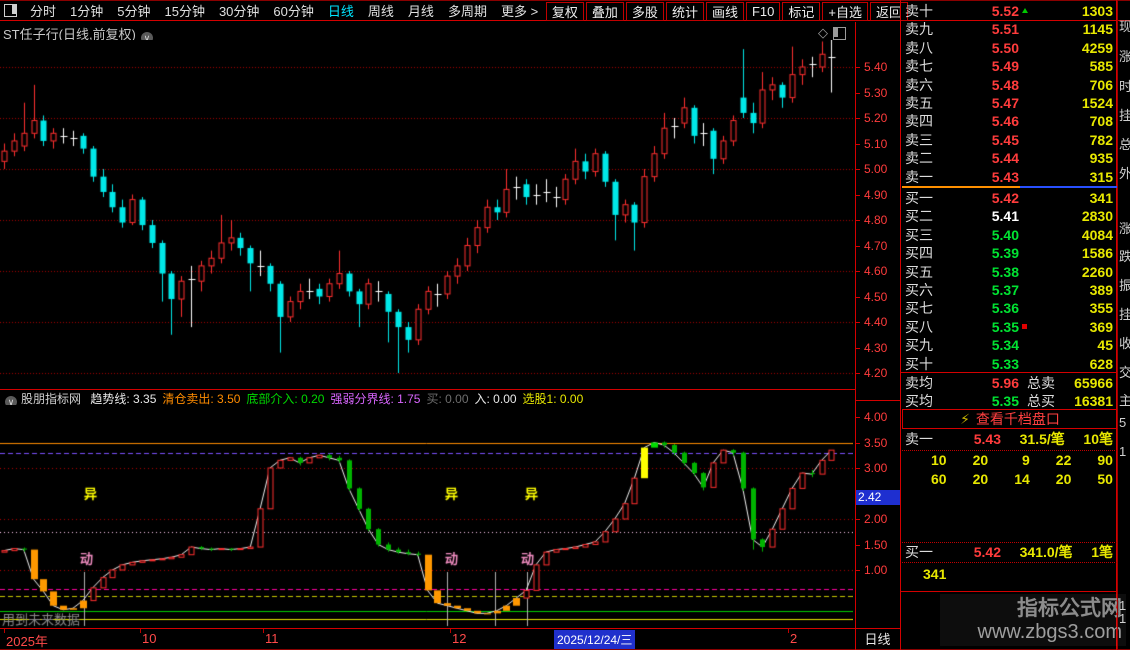 The image size is (1130, 650). What do you see at coordinates (1009, 479) in the screenshot?
I see `sell-queue-row: 60 20 14 20 50` at bounding box center [1009, 479].